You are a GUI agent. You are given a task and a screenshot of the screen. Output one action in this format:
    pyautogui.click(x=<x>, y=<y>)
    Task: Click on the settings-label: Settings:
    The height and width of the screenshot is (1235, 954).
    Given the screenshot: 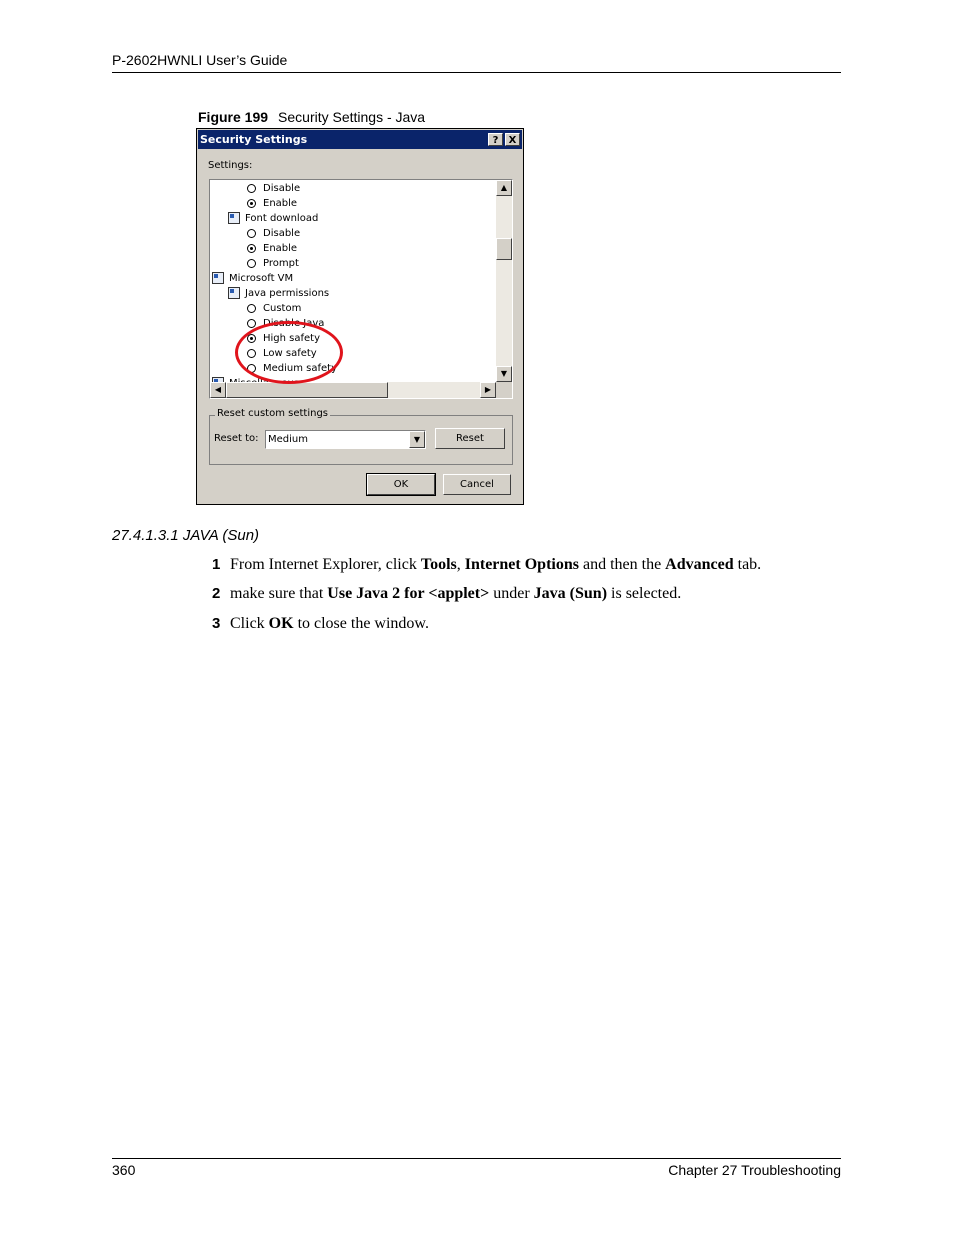 What is the action you would take?
    pyautogui.click(x=230, y=165)
    